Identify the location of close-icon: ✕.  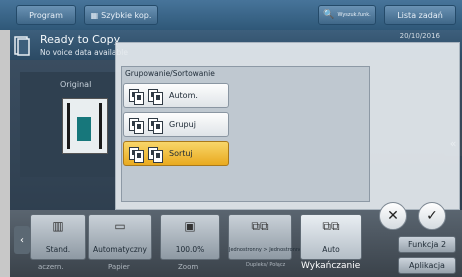
(393, 216).